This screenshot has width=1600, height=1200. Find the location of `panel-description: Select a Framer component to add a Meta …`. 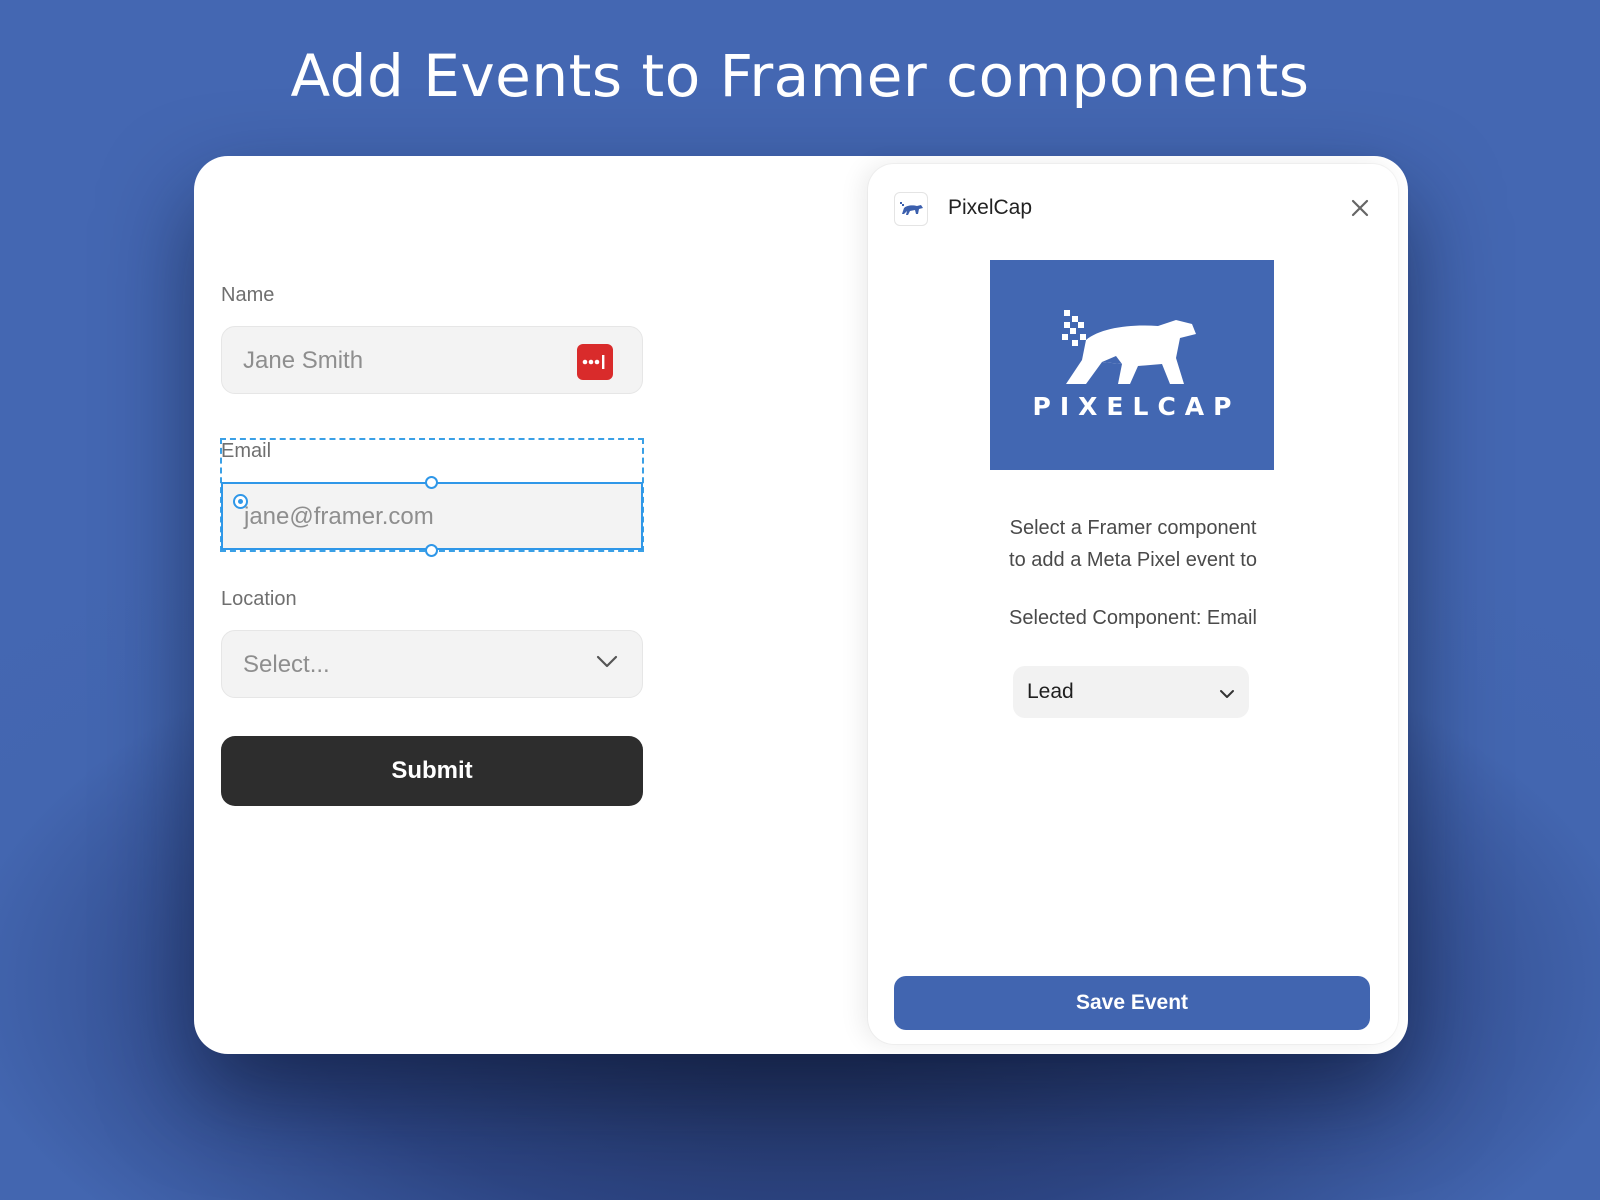

panel-description: Select a Framer component to add a Meta … is located at coordinates (1133, 544).